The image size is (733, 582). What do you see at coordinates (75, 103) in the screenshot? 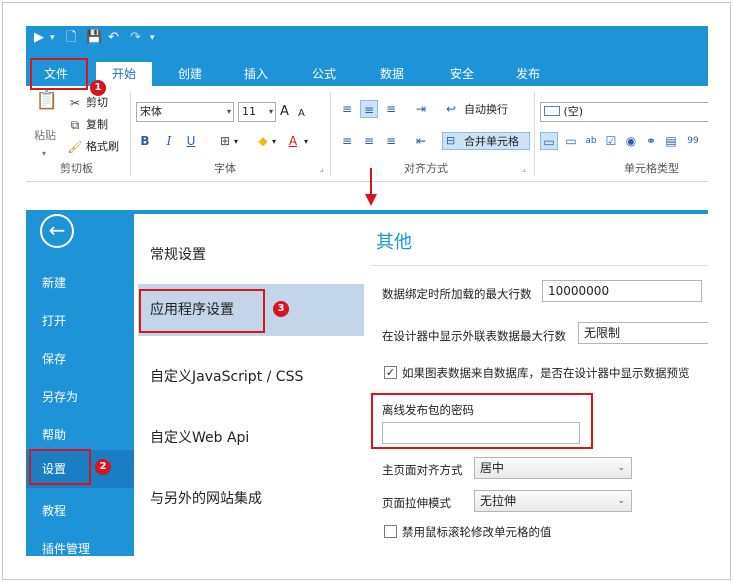
I see `scissors-icon: ✂` at bounding box center [75, 103].